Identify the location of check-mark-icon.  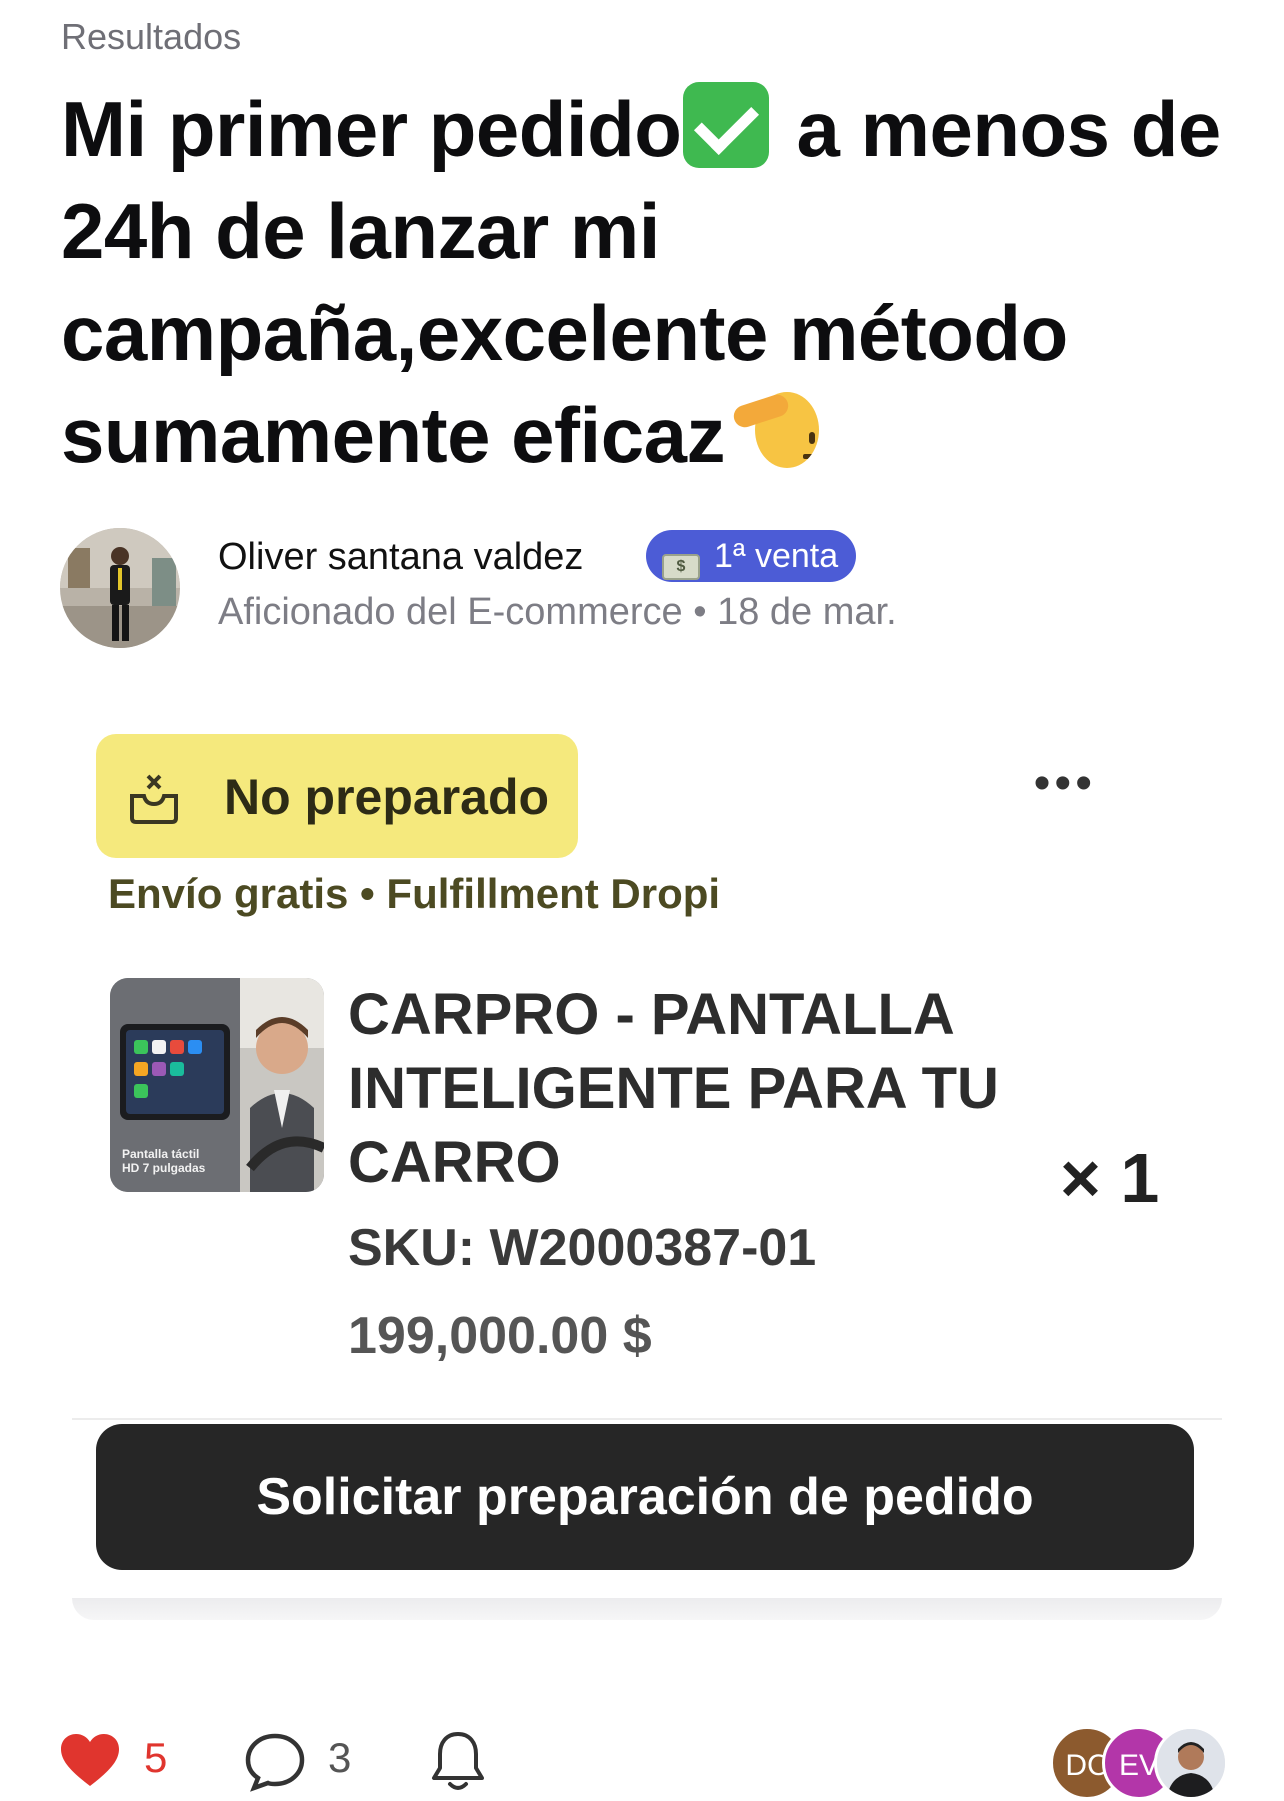
(726, 125).